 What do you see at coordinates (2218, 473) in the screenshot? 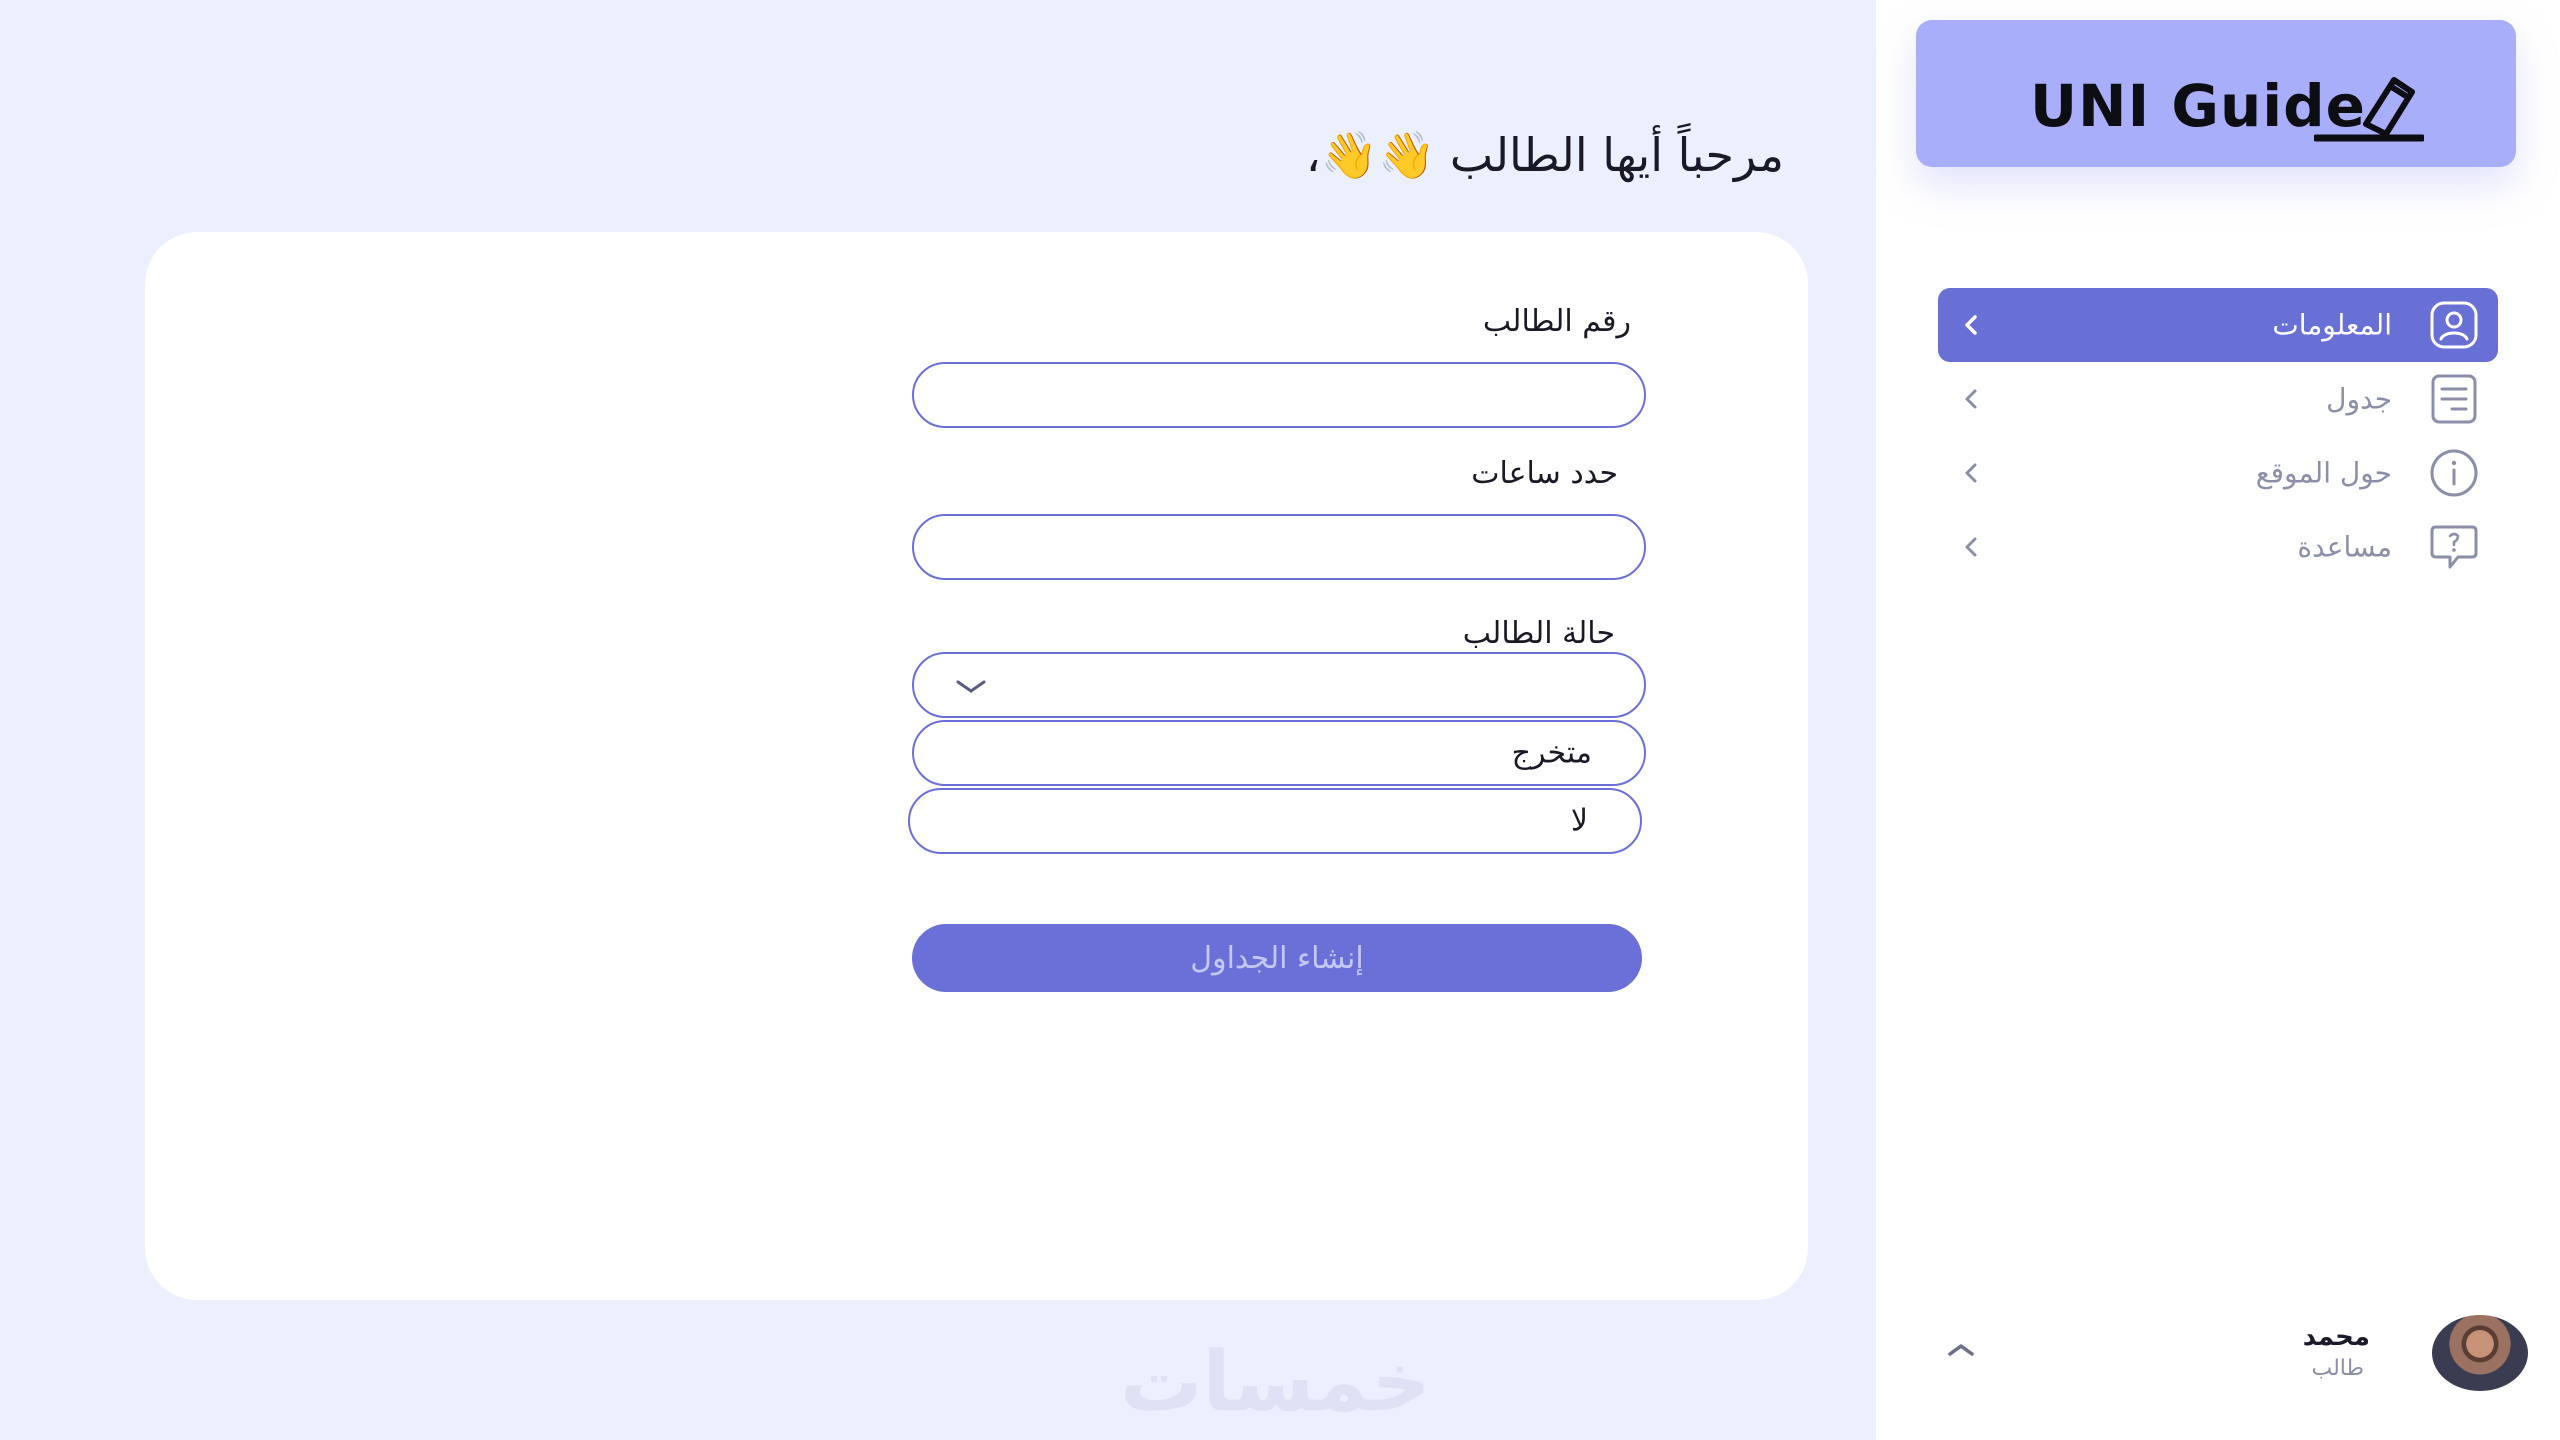
I see `sidebar-item-about: حول الموقع` at bounding box center [2218, 473].